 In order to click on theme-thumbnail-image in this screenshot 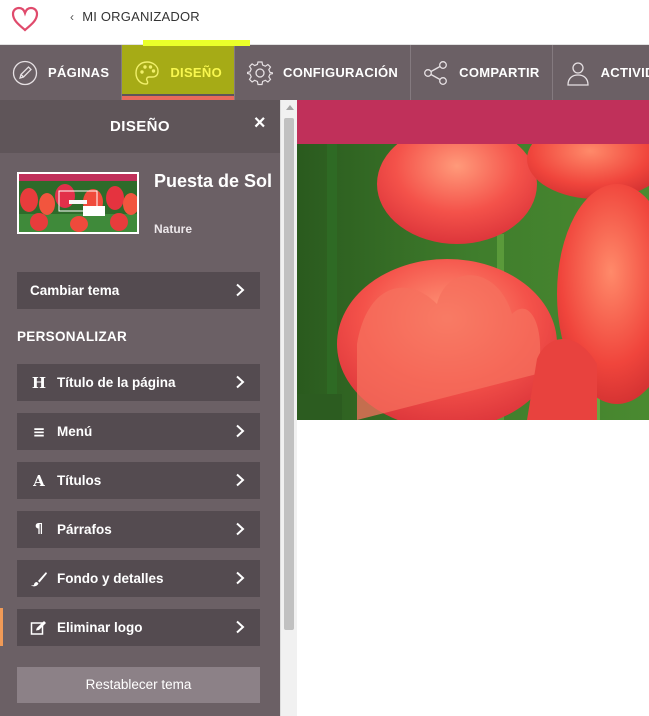, I will do `click(78, 203)`.